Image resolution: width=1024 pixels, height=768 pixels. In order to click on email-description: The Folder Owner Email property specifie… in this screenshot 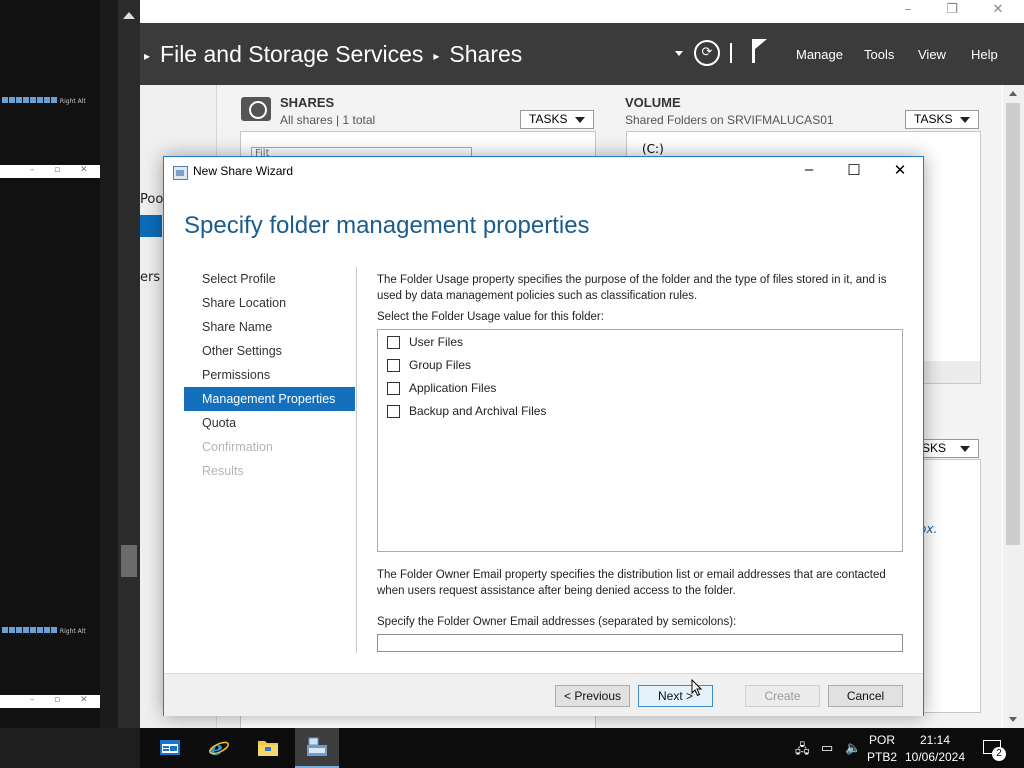, I will do `click(631, 583)`.